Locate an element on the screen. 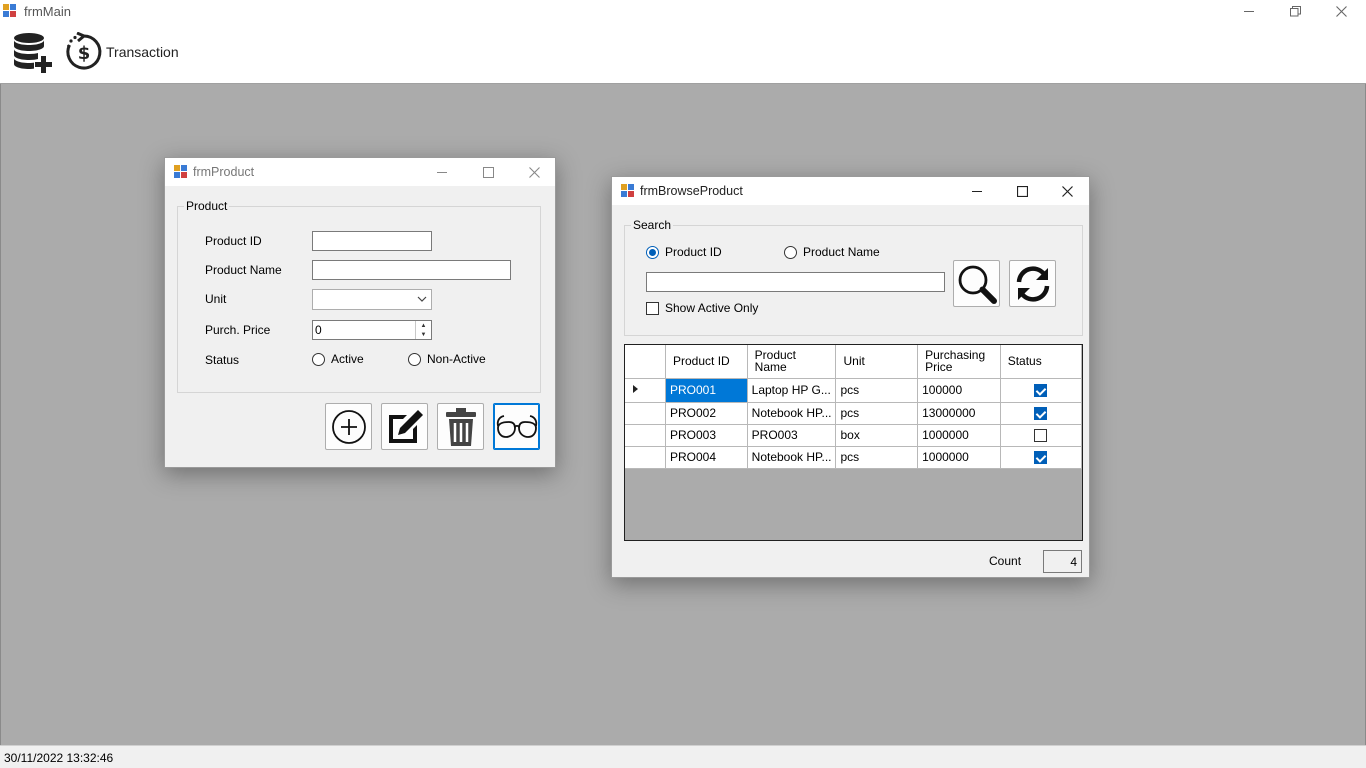 The height and width of the screenshot is (768, 1366). search-by-product-id-label: Product ID is located at coordinates (693, 252).